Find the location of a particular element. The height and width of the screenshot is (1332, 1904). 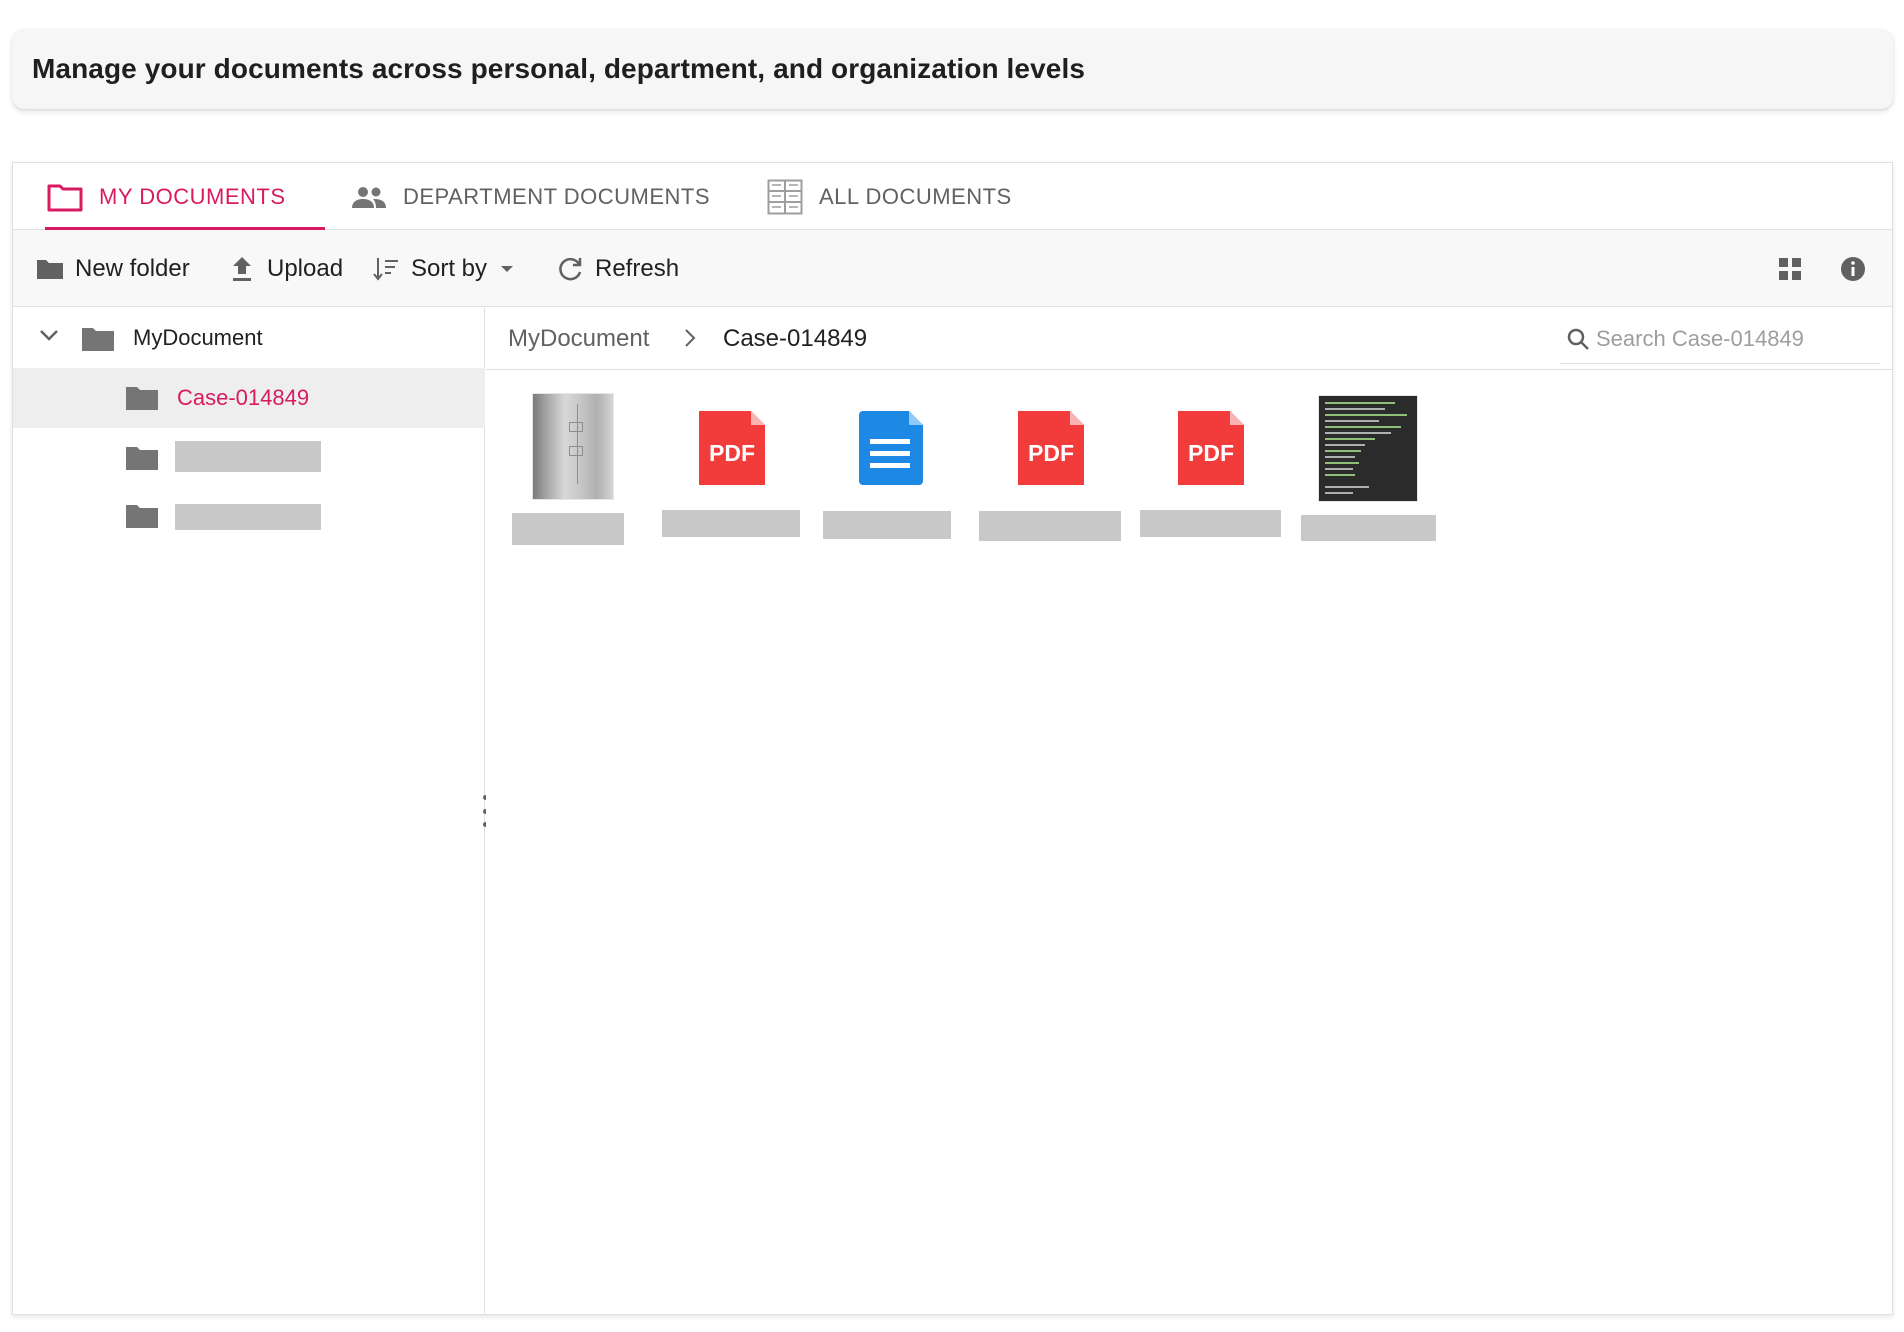

tree-node-label: MyDocument is located at coordinates (198, 337).